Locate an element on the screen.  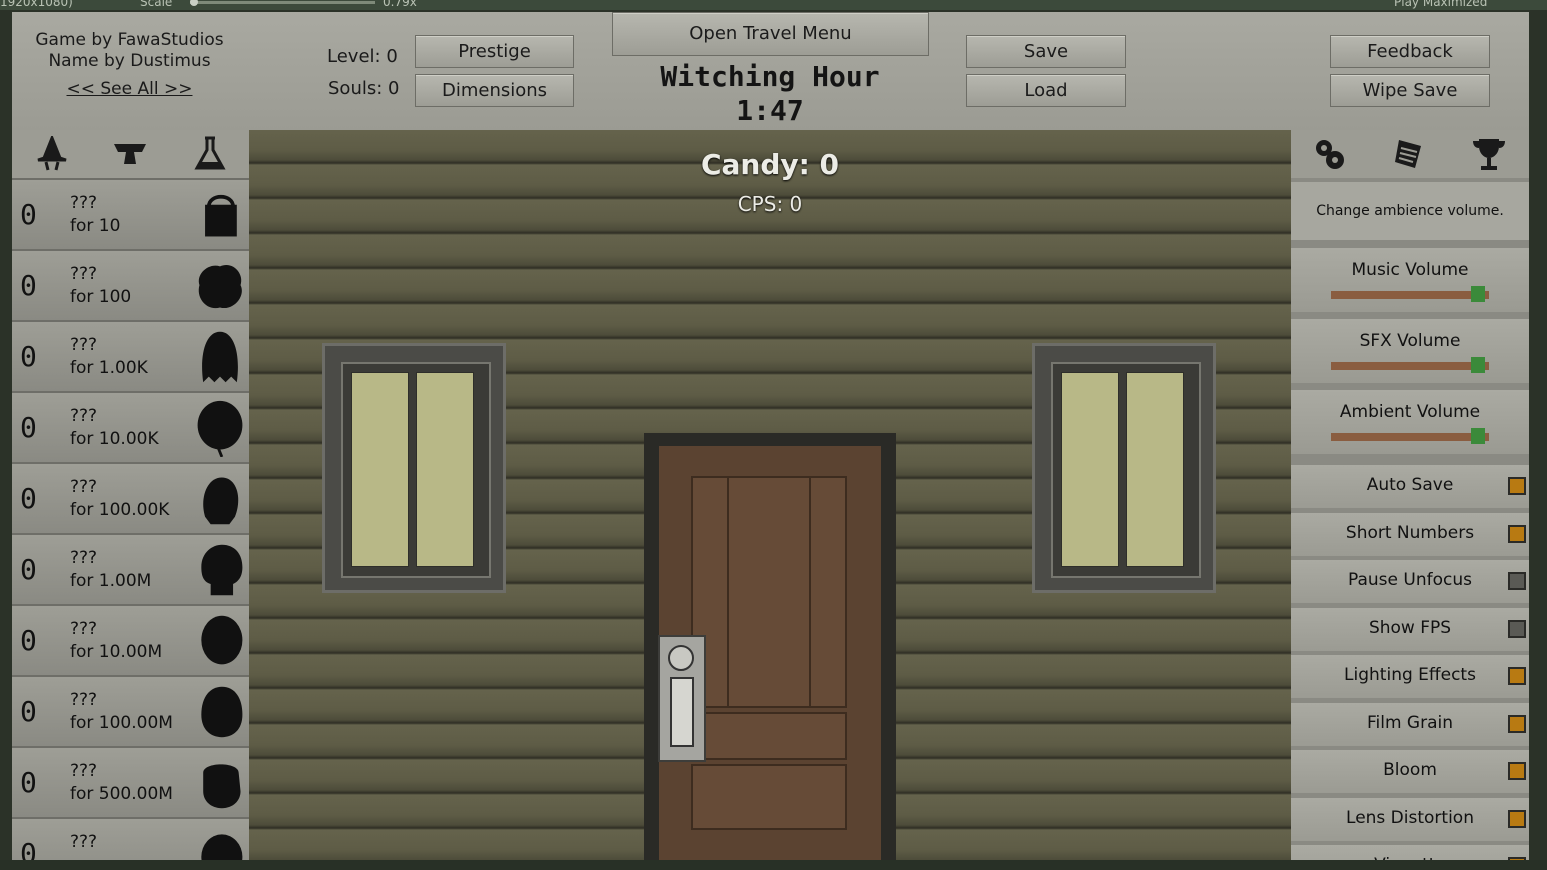
volume-setting: SFX Volume is located at coordinates (1410, 351).